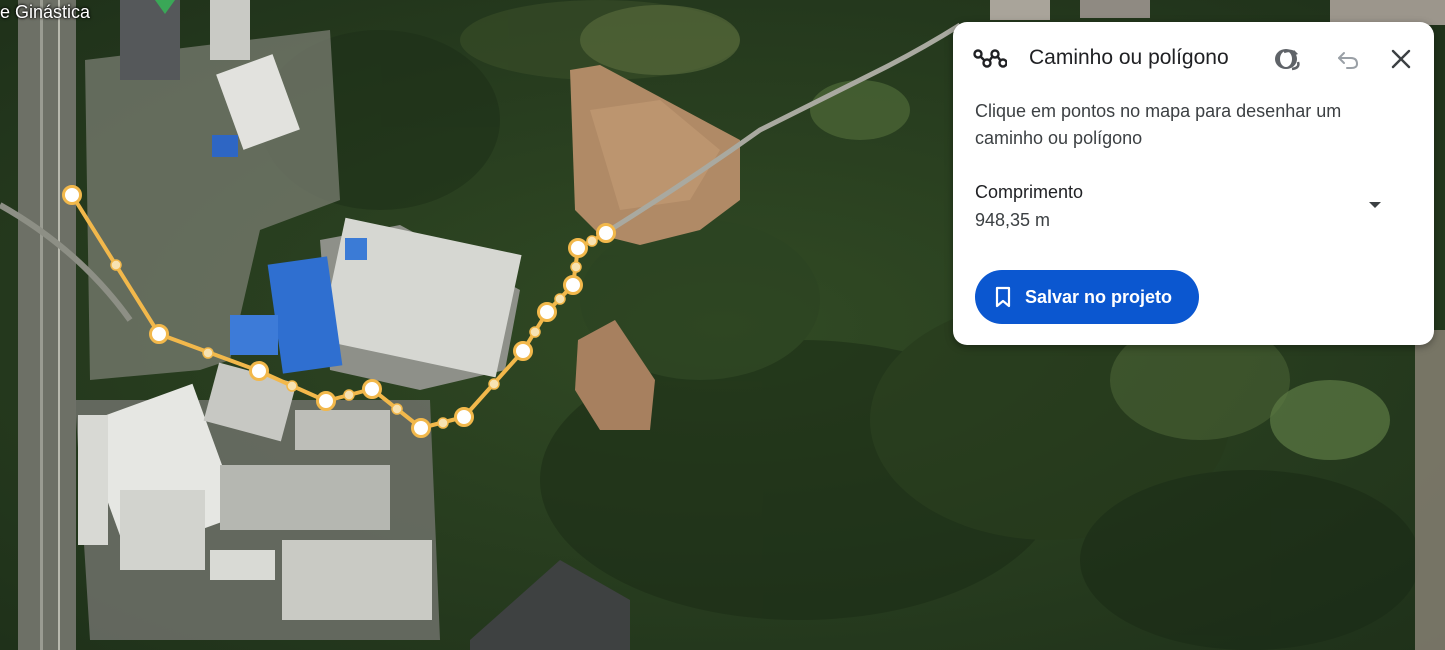 The image size is (1445, 650). I want to click on 3d-view-button, so click(1288, 59).